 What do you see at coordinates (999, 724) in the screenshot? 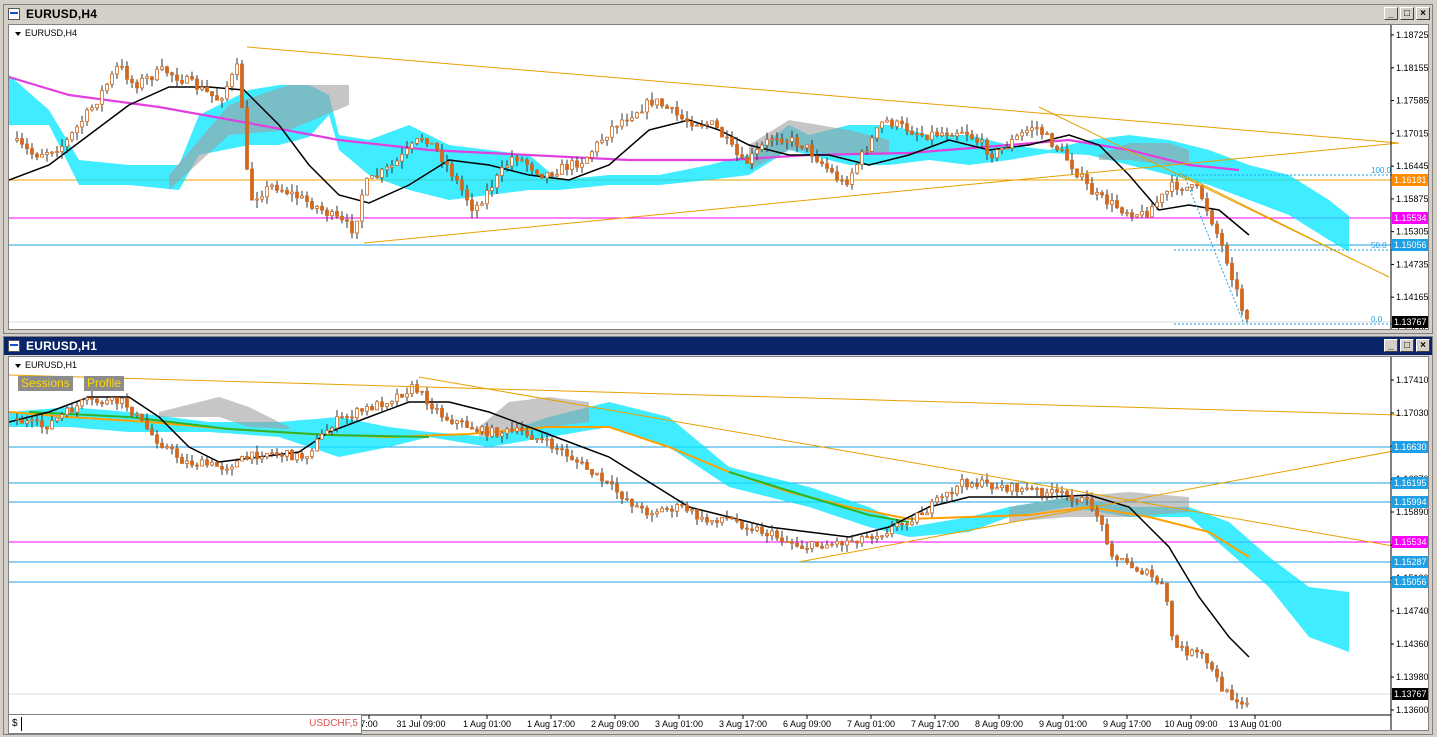
I see `time-axis-label: 8 Aug 09:00` at bounding box center [999, 724].